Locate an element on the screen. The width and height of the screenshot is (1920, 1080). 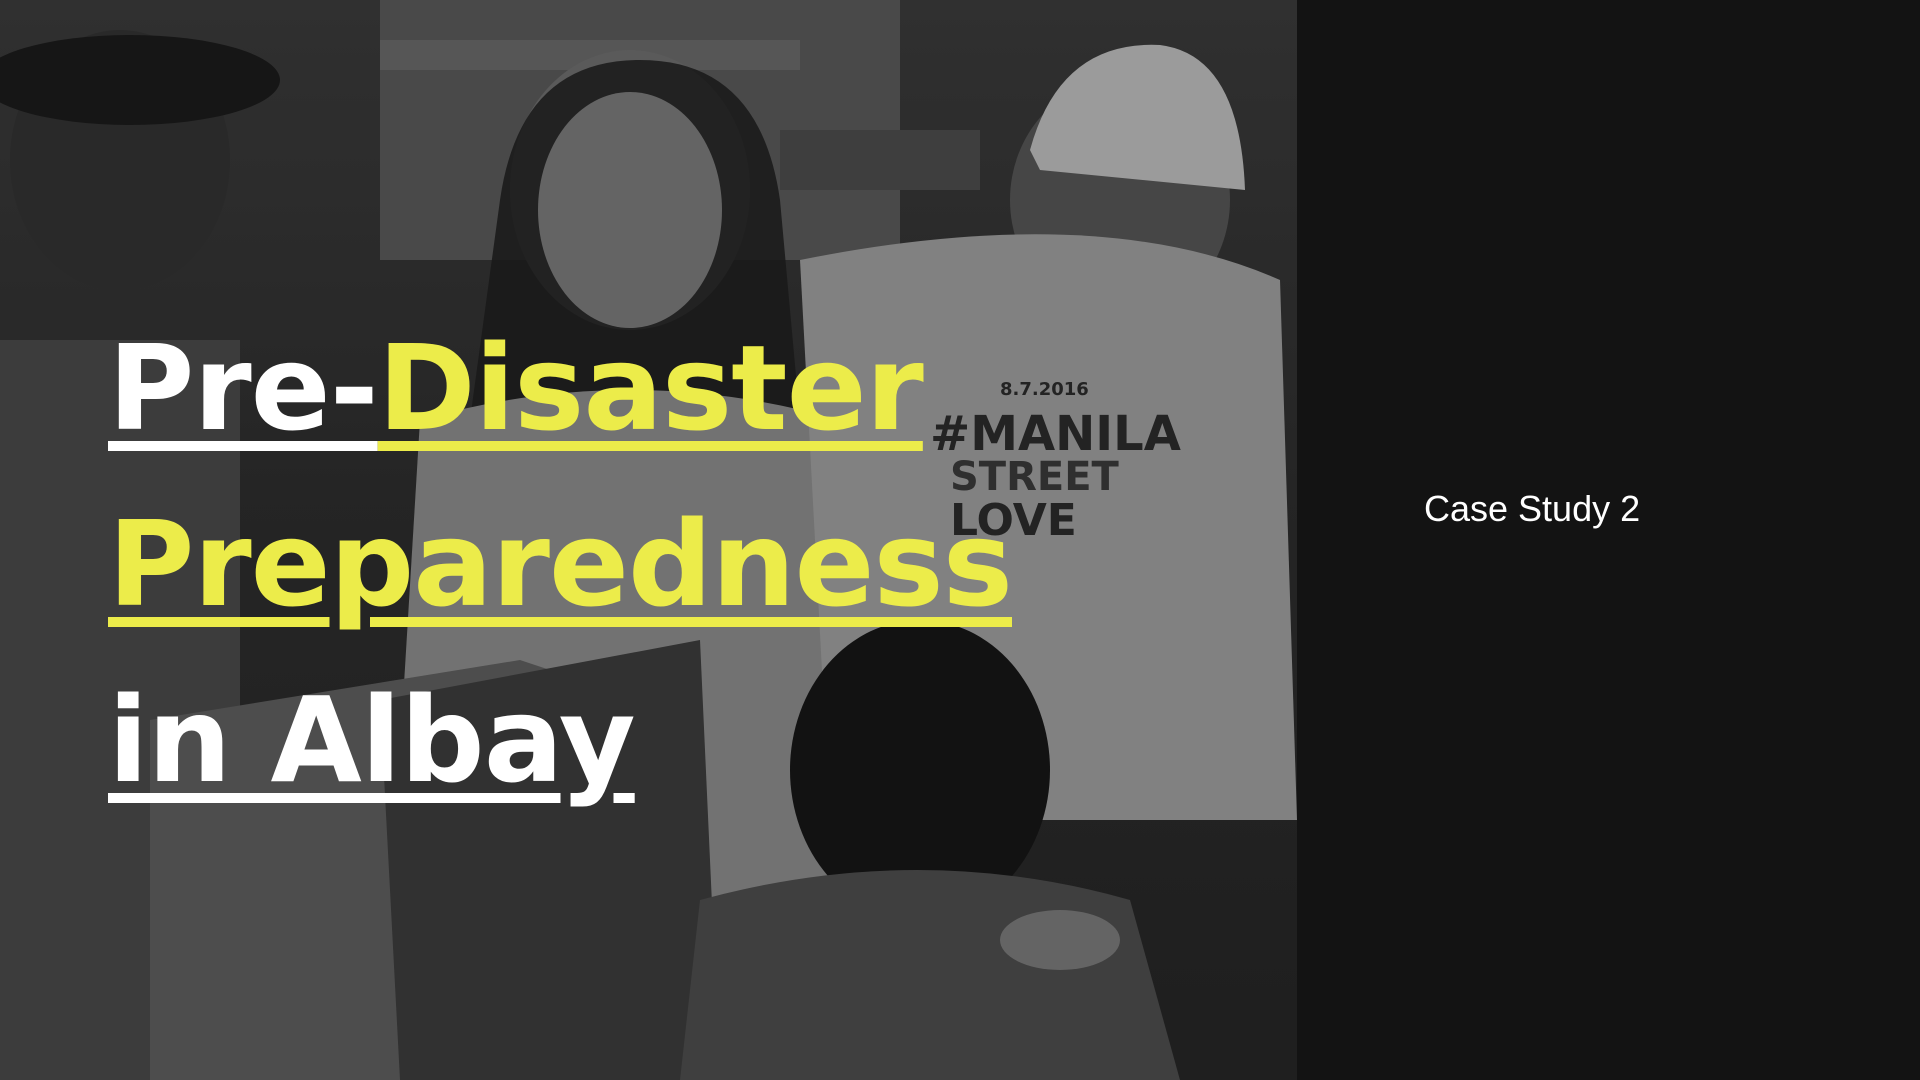
title-word-preparedness: Preparedness is located at coordinates (560, 564).